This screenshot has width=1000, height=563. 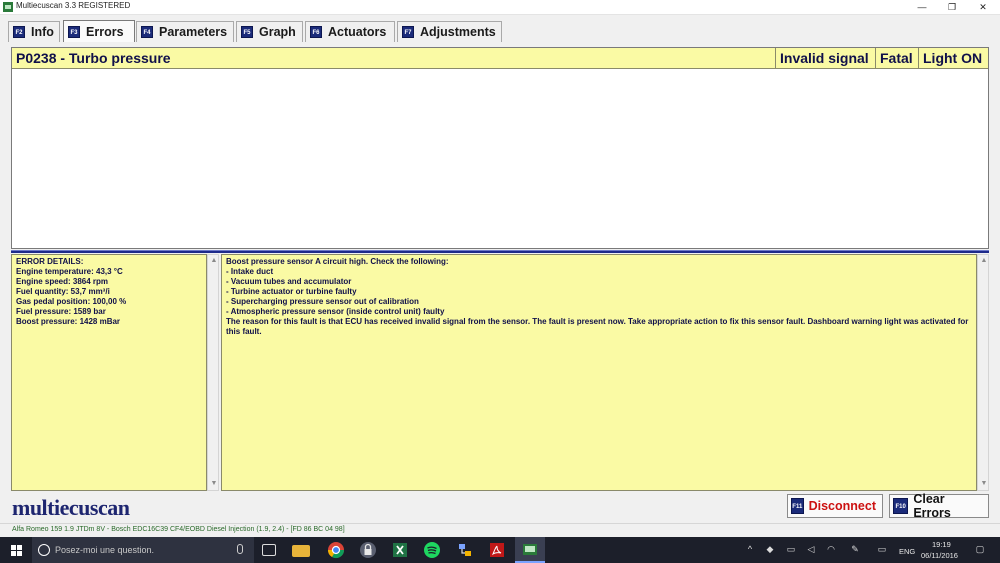 What do you see at coordinates (71, 301) in the screenshot?
I see `detail-line: Gas pedal position: 100,00 %` at bounding box center [71, 301].